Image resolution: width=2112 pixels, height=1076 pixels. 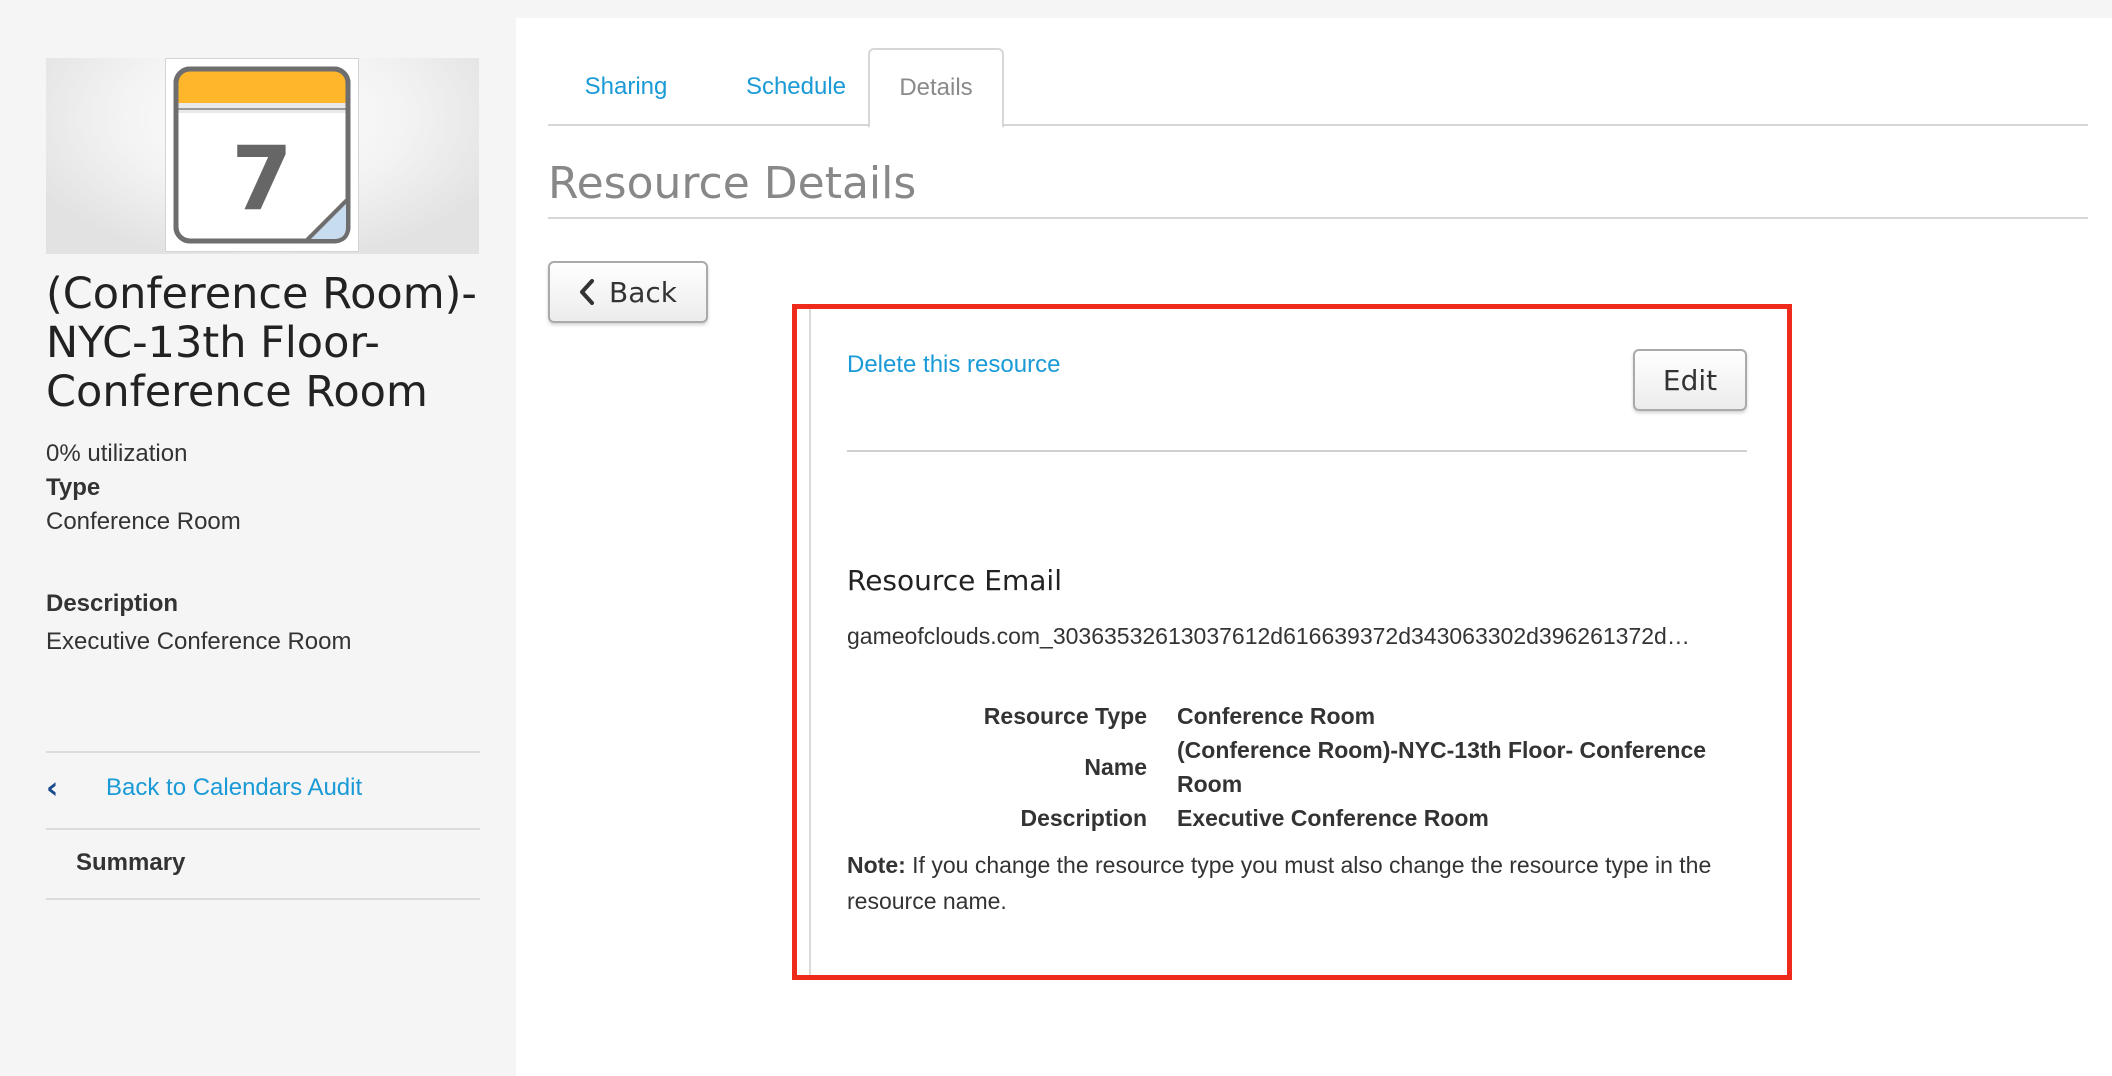 I want to click on calendar-icon-day: 7, so click(x=261, y=178).